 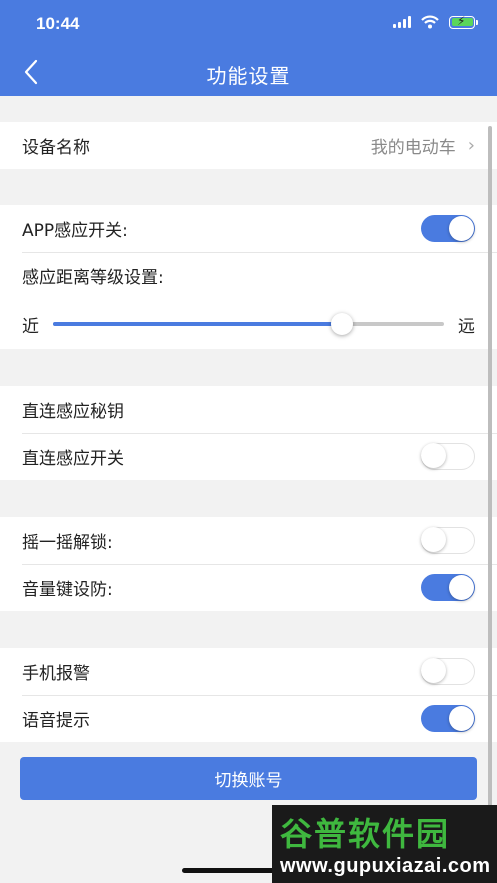 I want to click on voice-prompt-toggle, so click(x=448, y=718).